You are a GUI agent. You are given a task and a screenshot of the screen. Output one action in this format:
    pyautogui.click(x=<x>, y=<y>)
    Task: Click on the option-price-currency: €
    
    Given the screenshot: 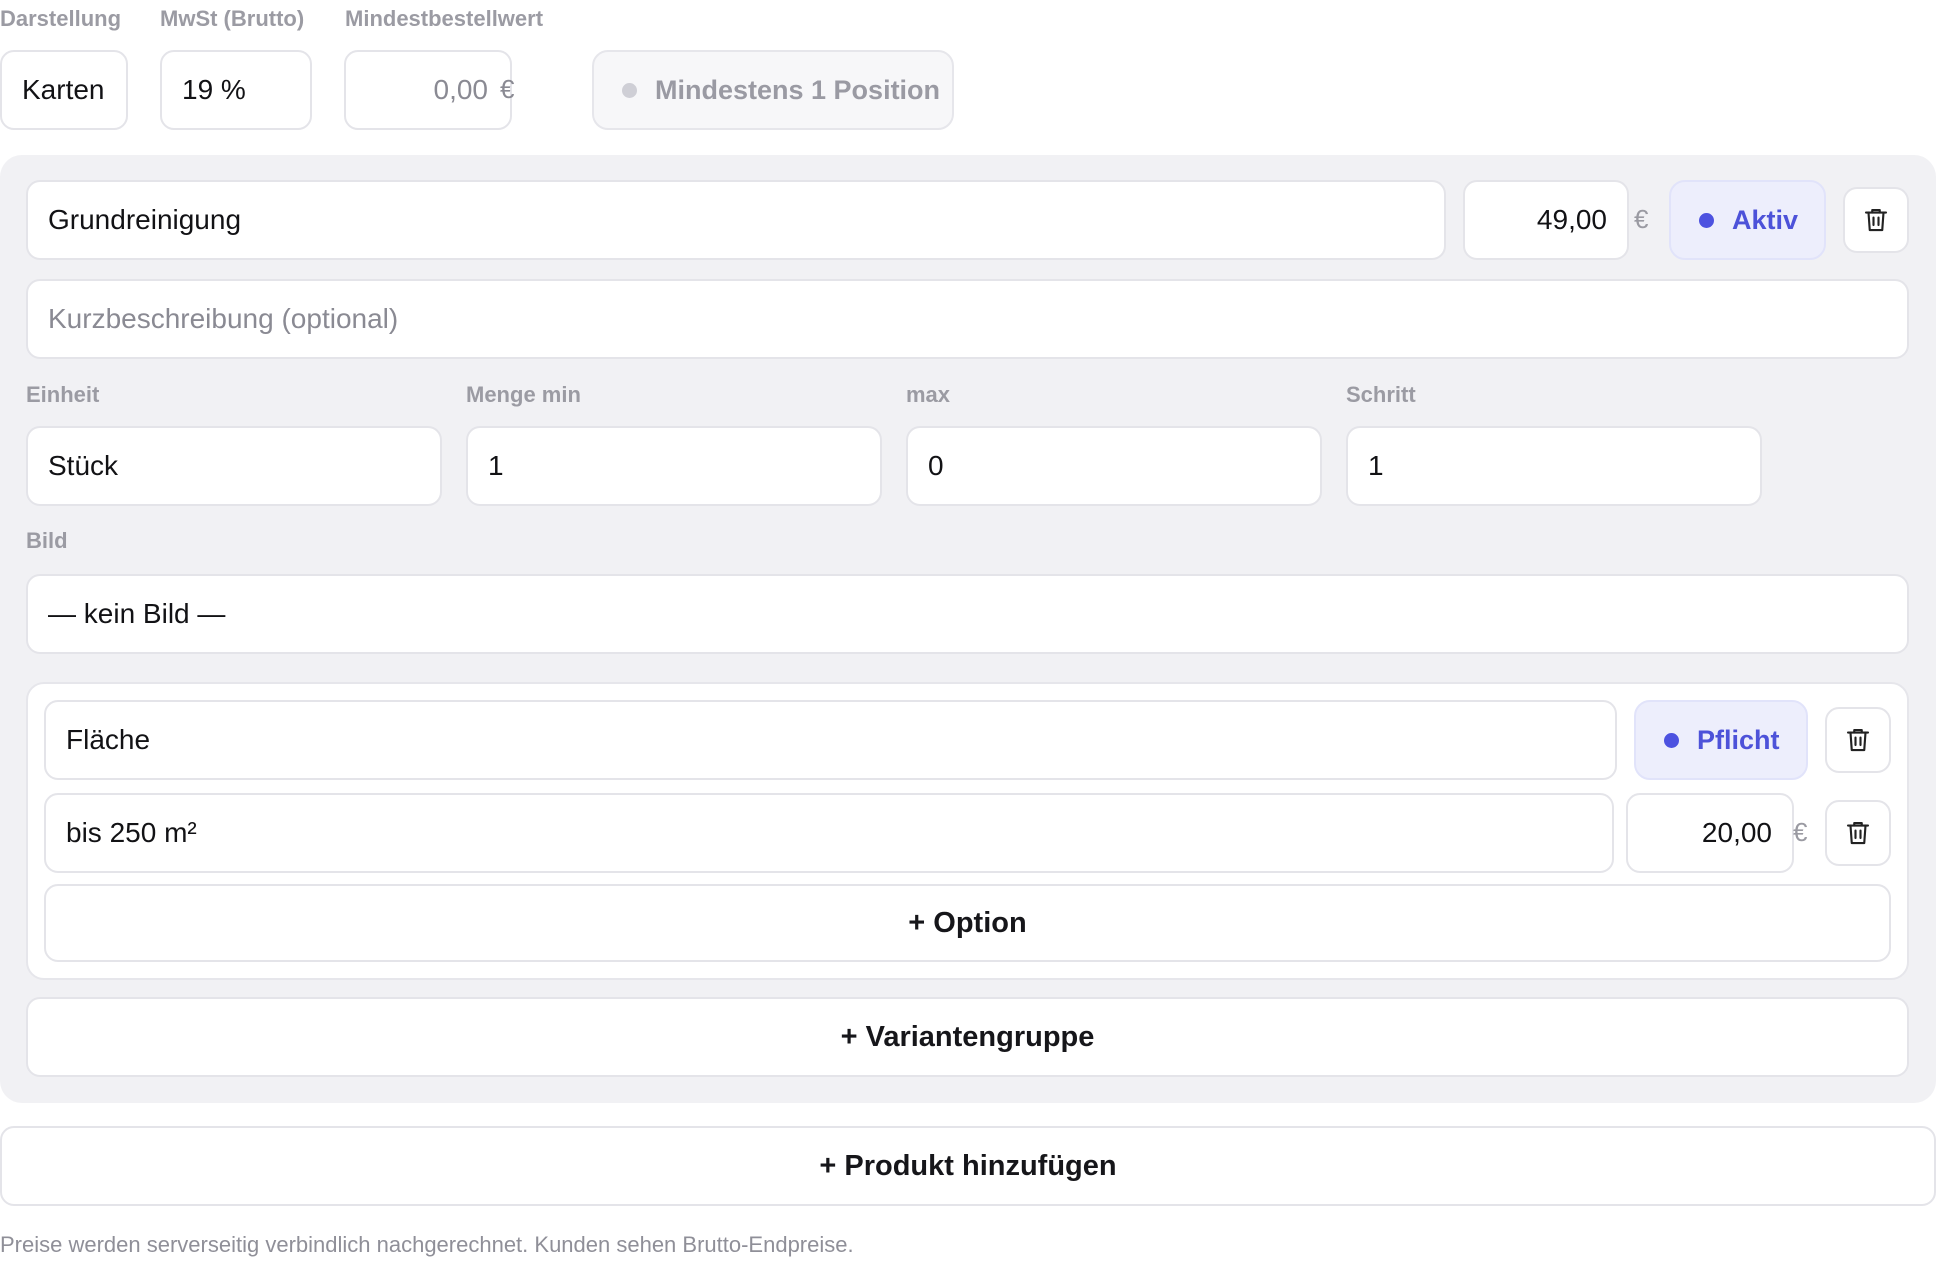 What is the action you would take?
    pyautogui.click(x=1800, y=832)
    